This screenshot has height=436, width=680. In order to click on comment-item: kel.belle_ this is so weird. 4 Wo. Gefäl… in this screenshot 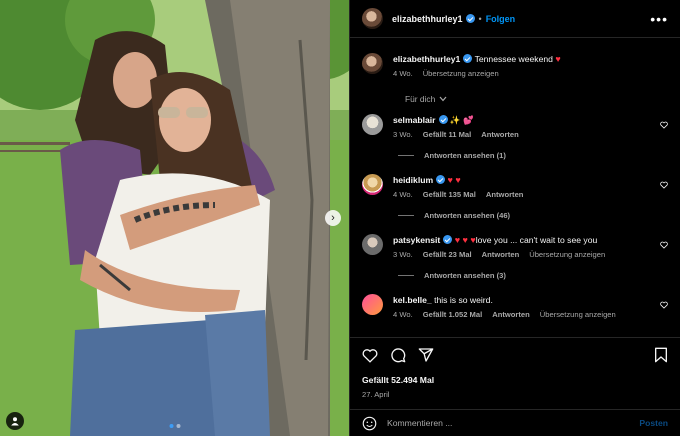, I will do `click(515, 306)`.